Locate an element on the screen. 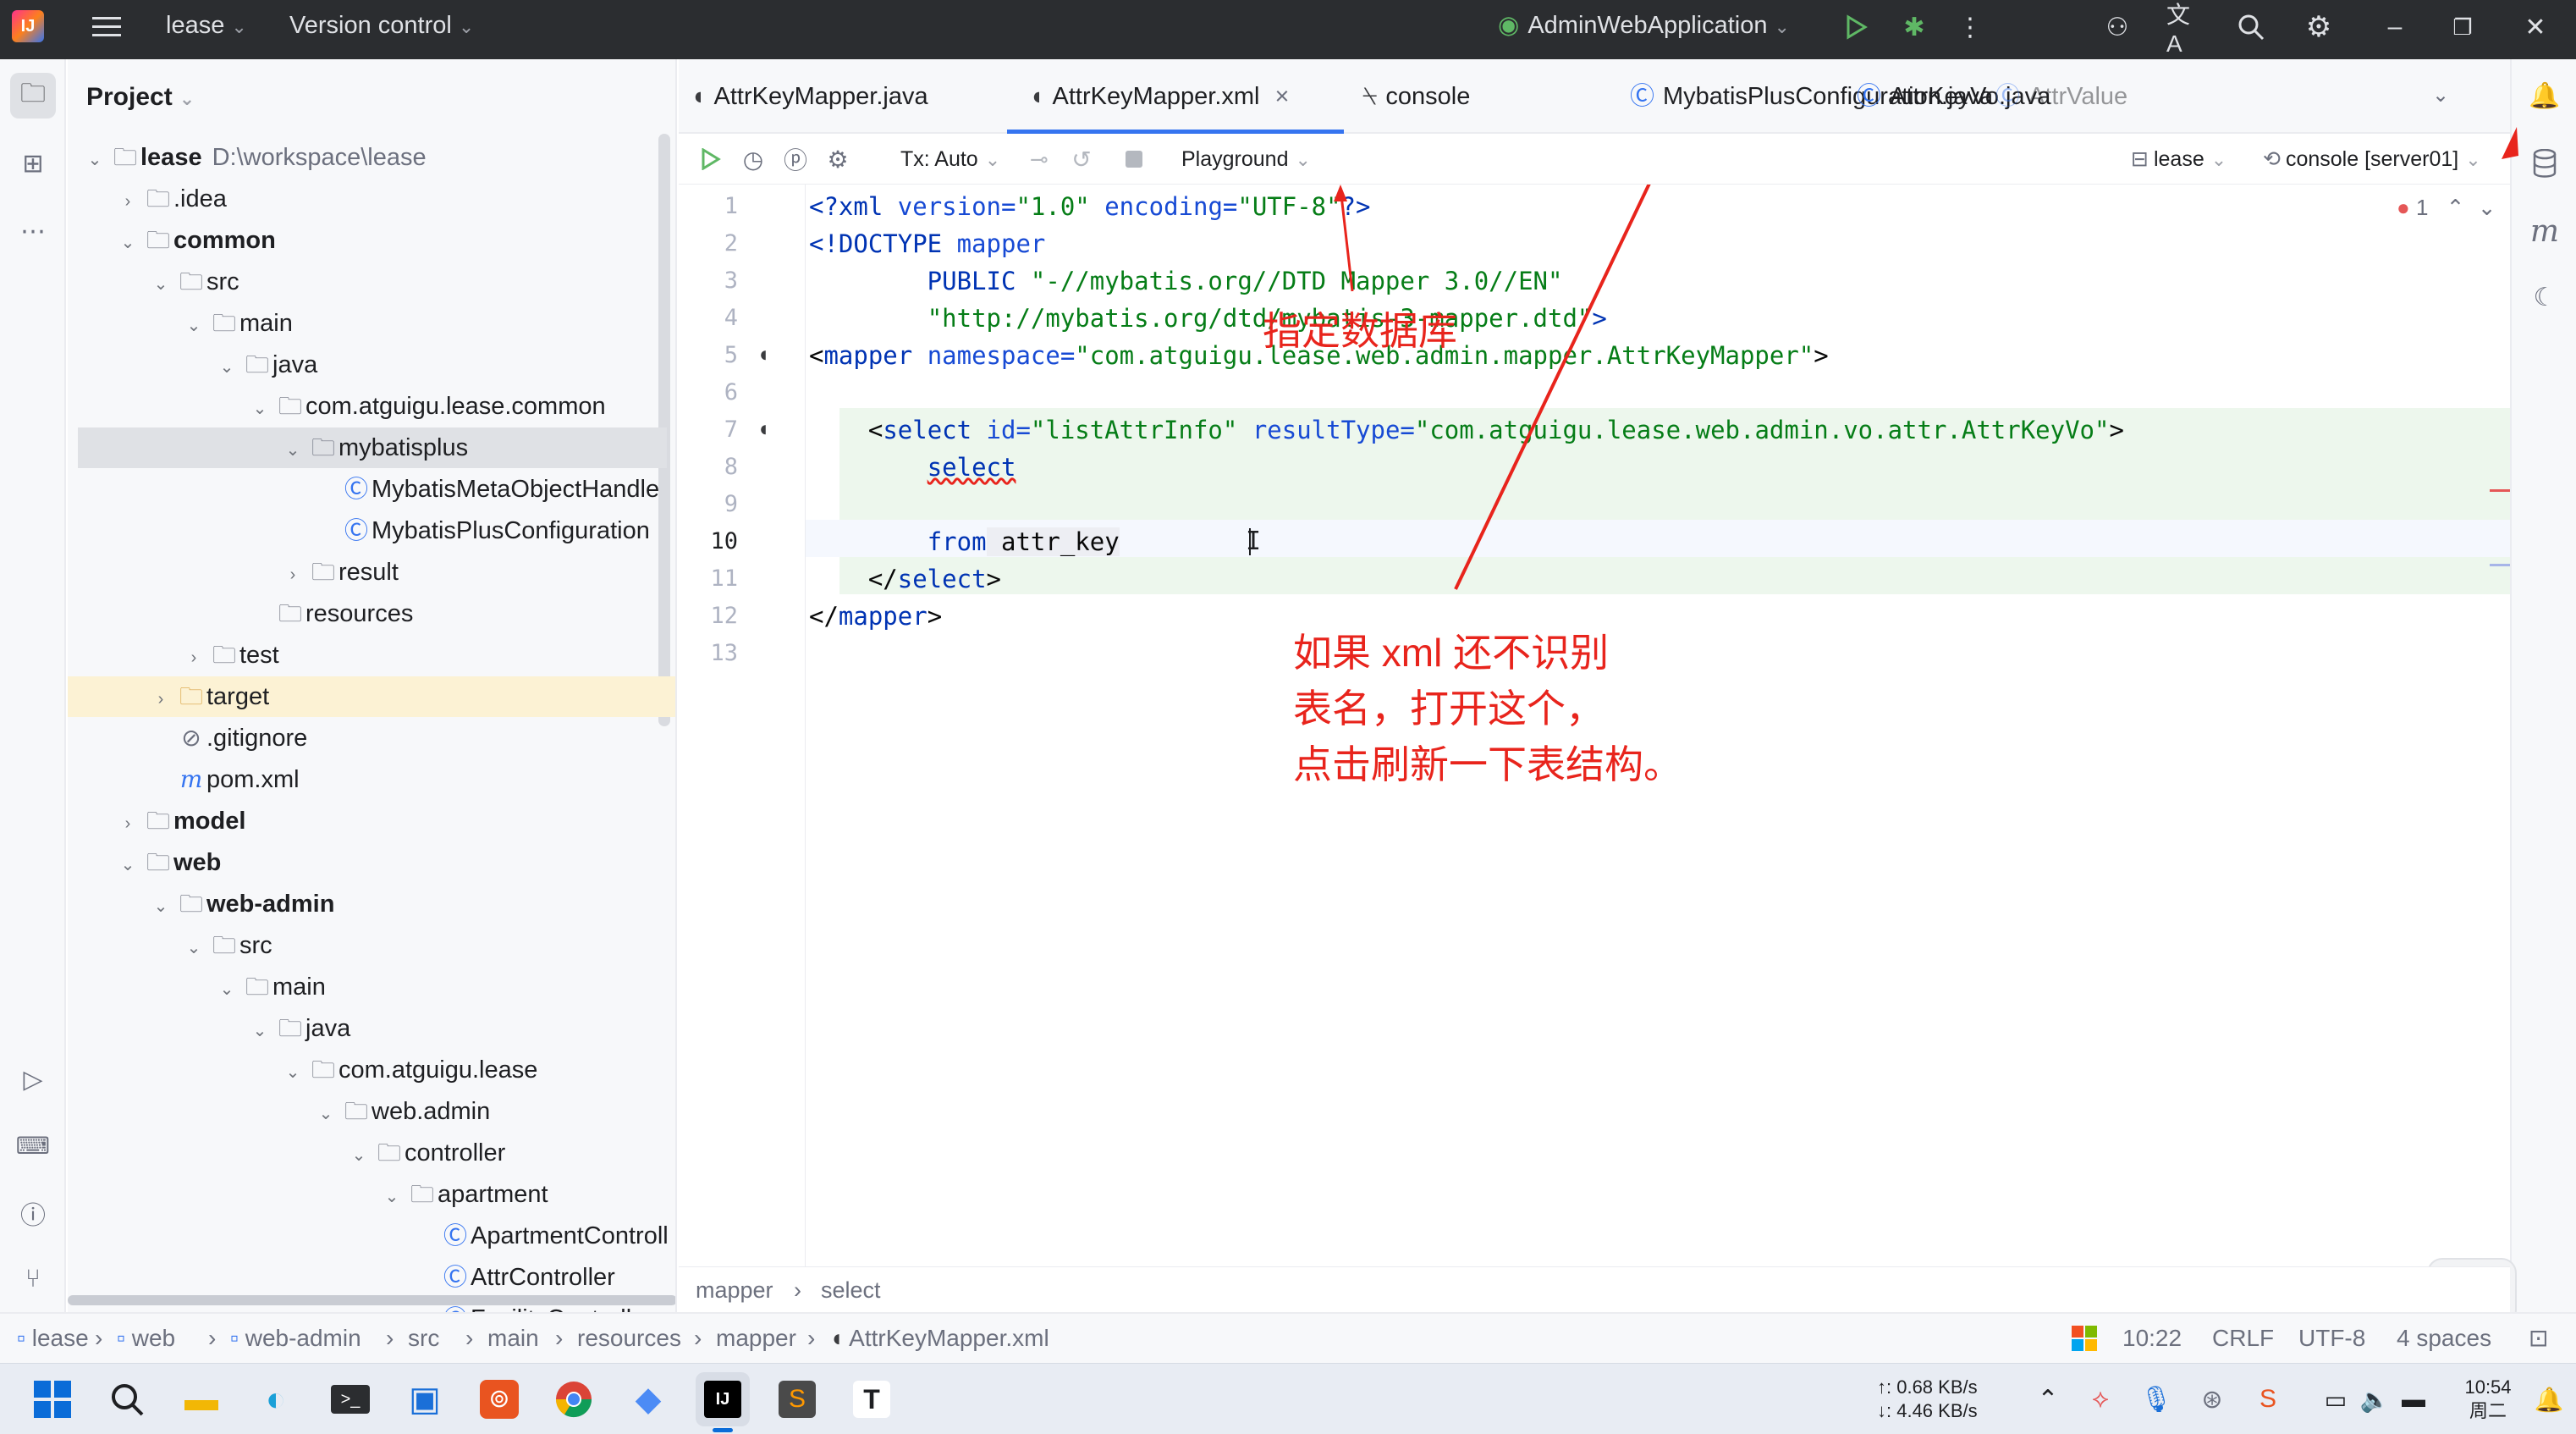  structure-tool-icon: ⊞ is located at coordinates (33, 163).